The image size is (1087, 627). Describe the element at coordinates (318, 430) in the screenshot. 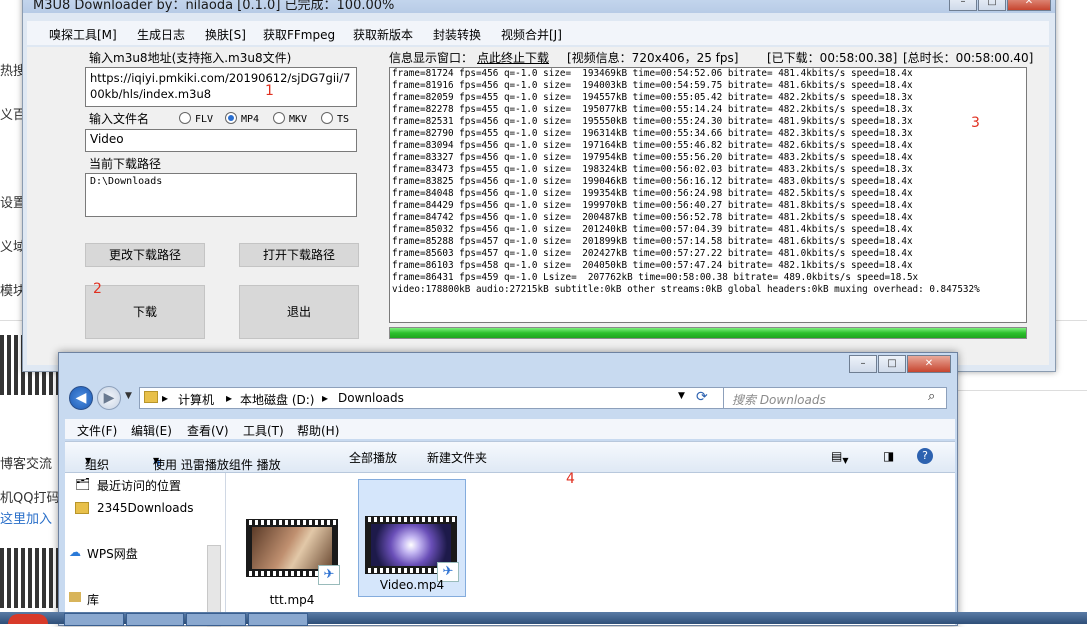

I see `menu-help: 帮助(H)` at that location.